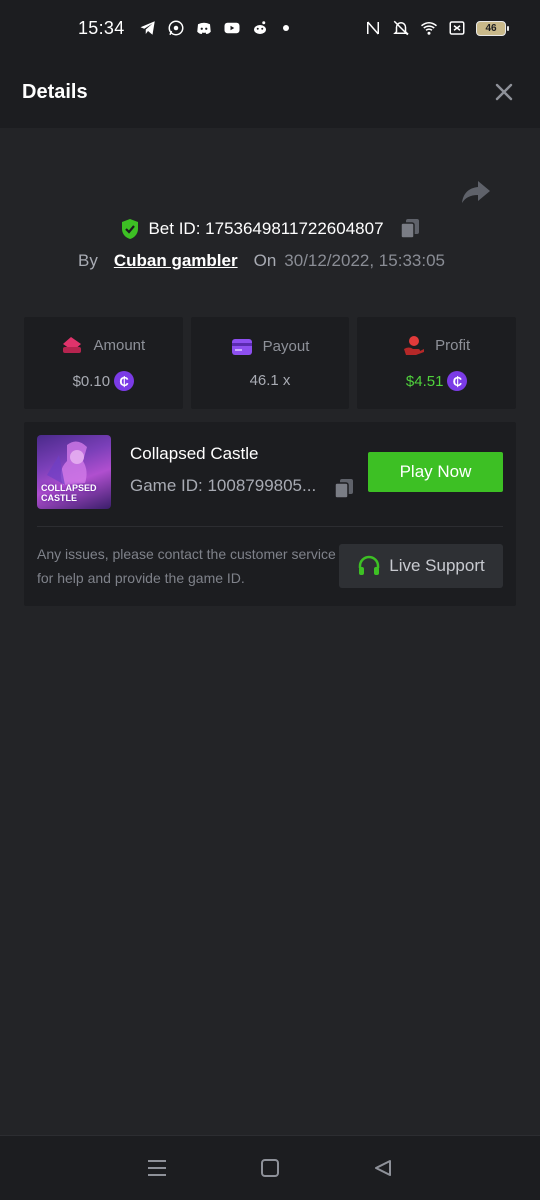  I want to click on live-support-label: Live Support, so click(437, 565).